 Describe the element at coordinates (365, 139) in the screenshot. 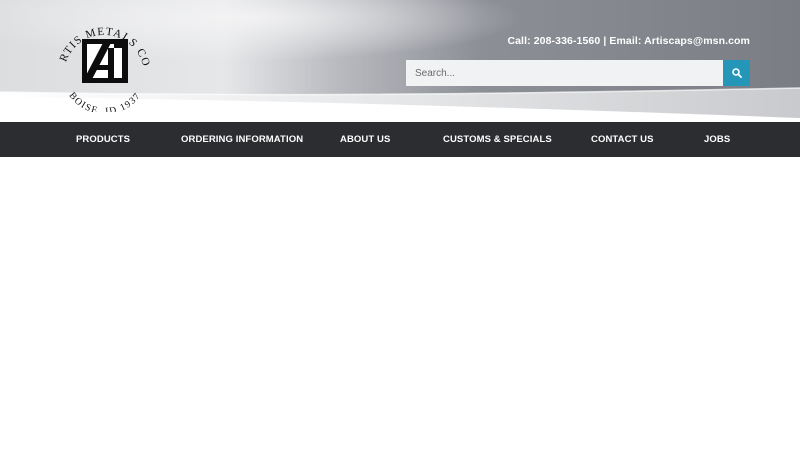

I see `nav-item-about-us: ABOUT US` at that location.